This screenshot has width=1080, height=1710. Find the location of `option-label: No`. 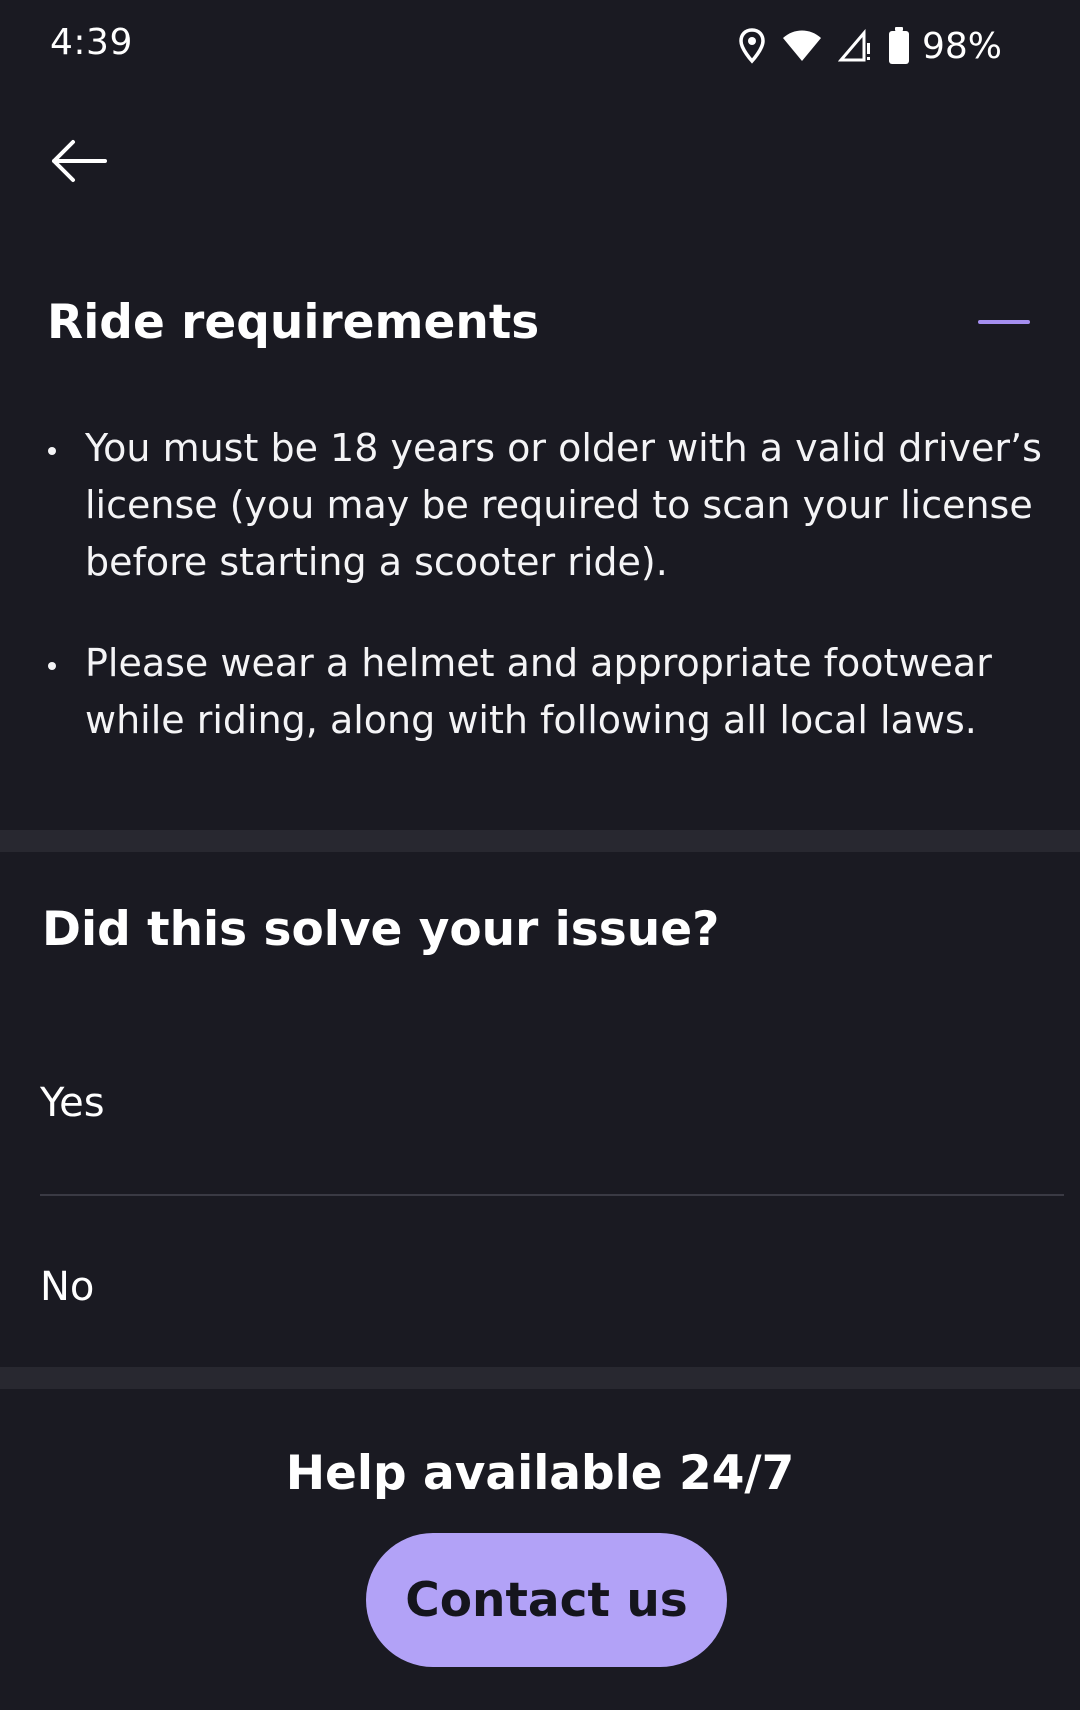

option-label: No is located at coordinates (67, 1287).